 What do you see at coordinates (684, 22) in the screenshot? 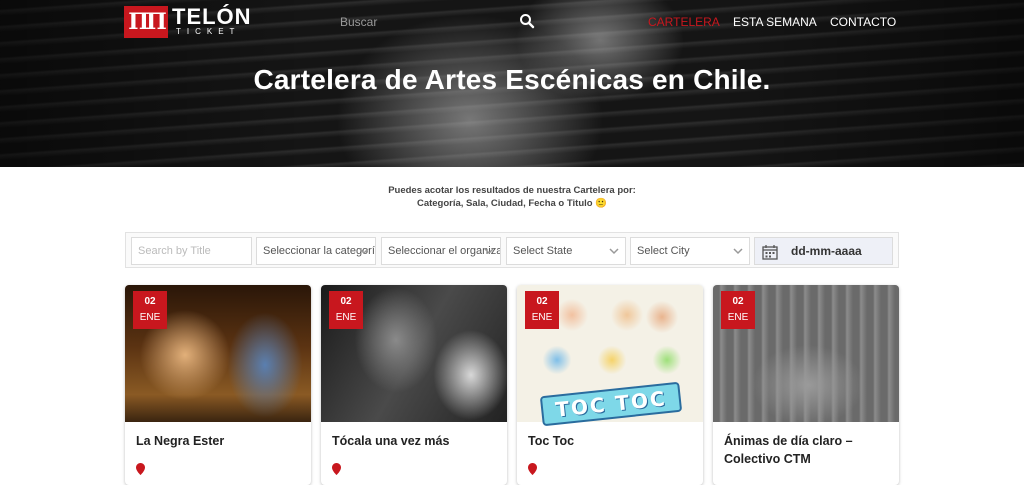
I see `nav-cartelera: CARTELERA` at bounding box center [684, 22].